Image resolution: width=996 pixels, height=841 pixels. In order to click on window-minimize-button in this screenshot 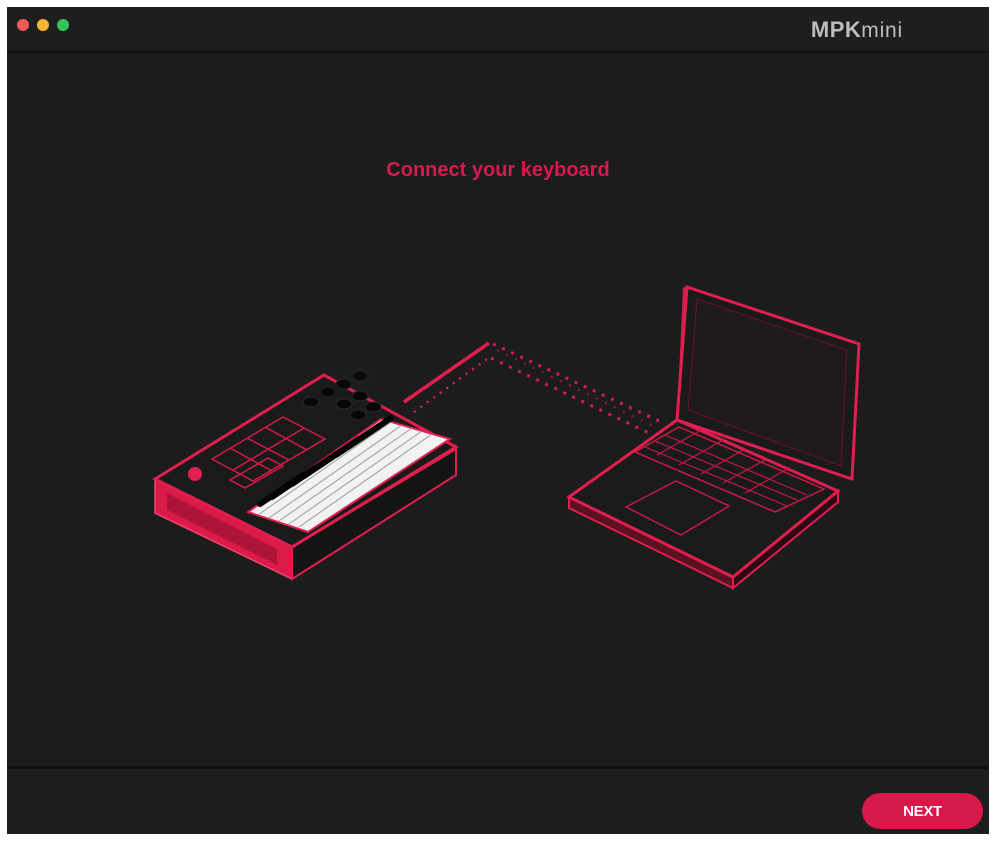, I will do `click(43, 25)`.